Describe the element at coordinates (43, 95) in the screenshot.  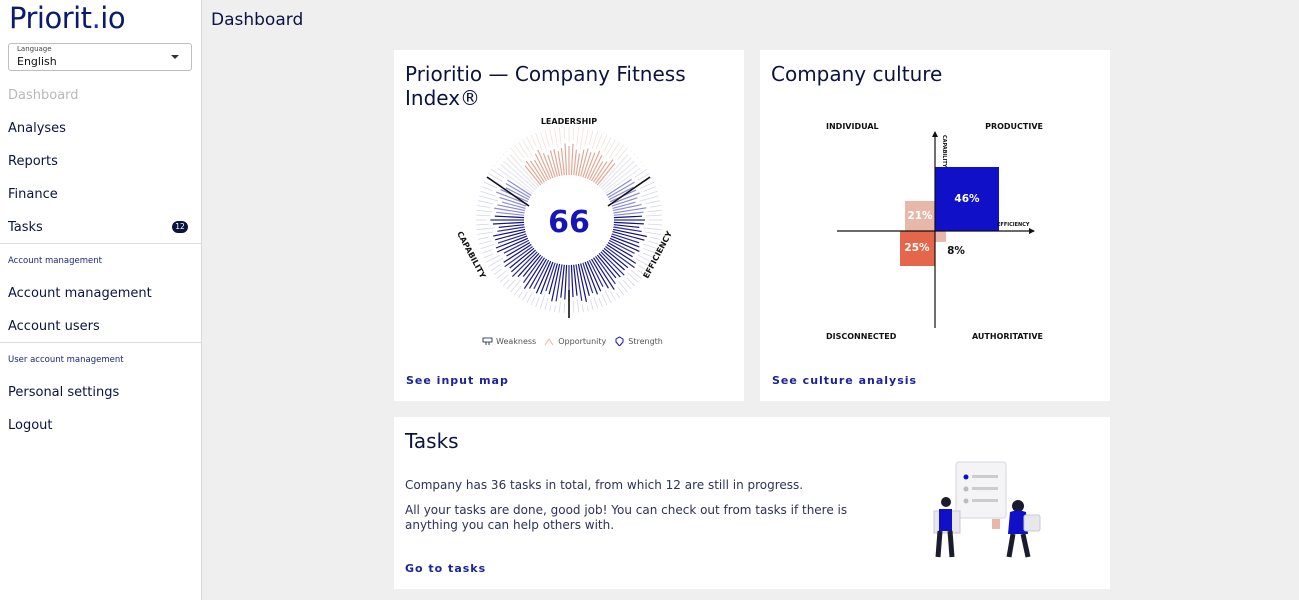
I see `sidebar-item-dashboard: Dashboard` at that location.